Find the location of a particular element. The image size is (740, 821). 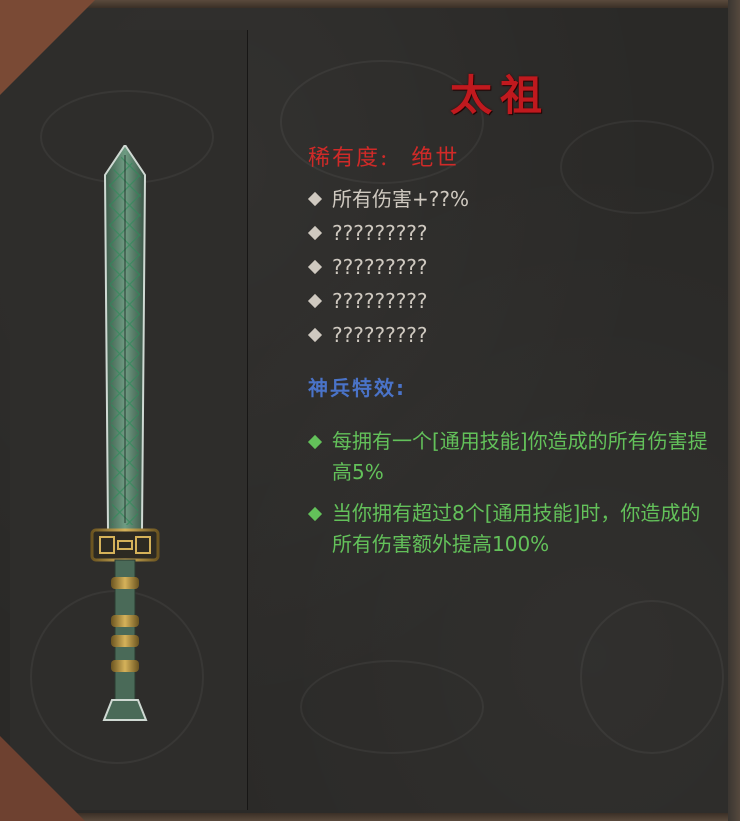

effect-item: 每拥有一个[通用技能]你造成的所有伤害提高5% is located at coordinates (511, 457).